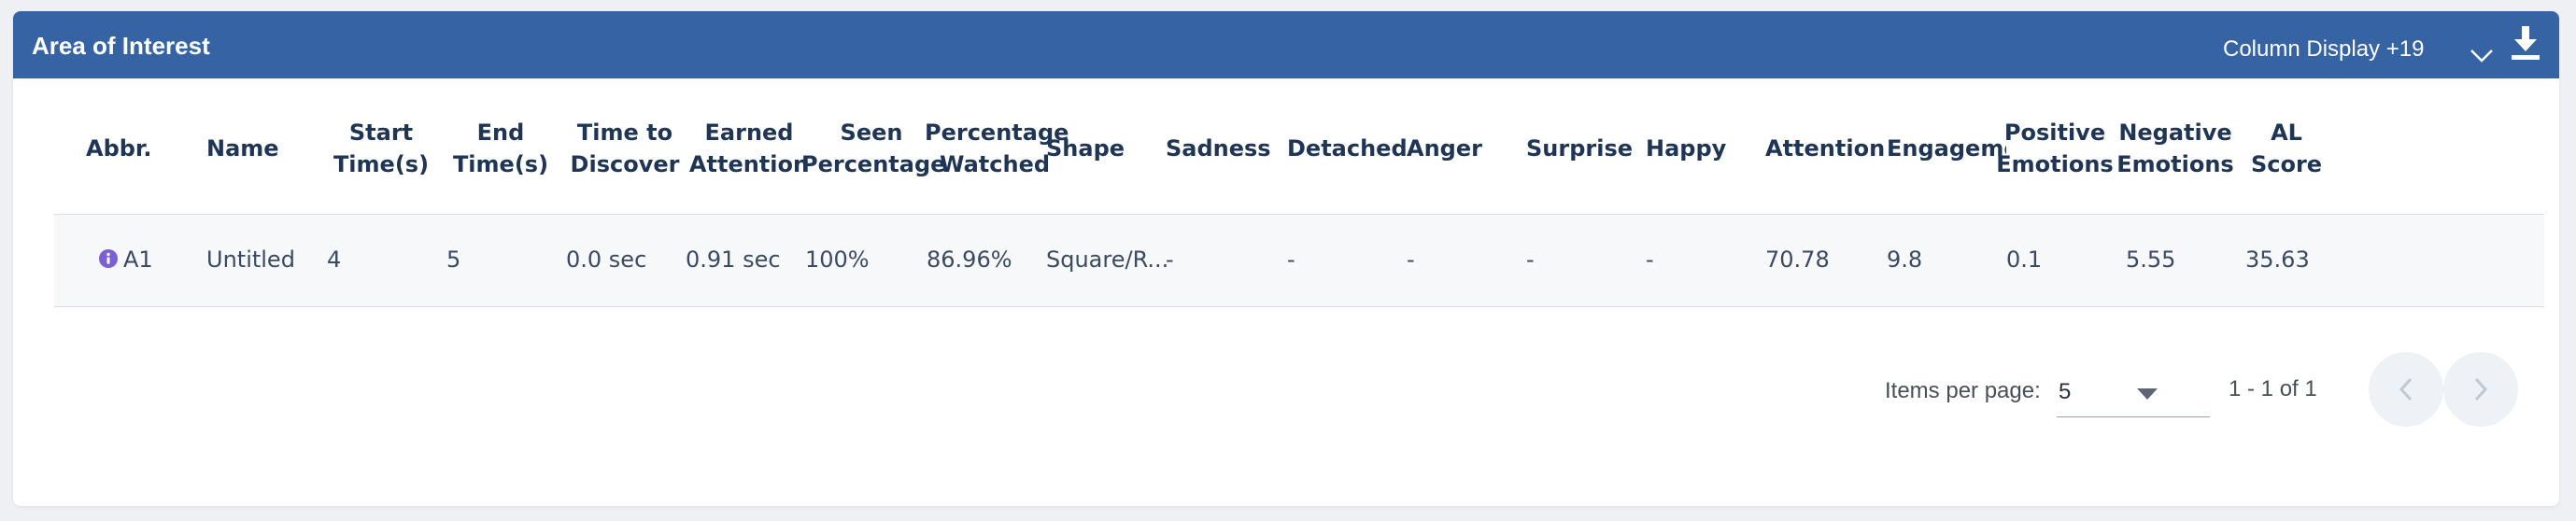 Image resolution: width=2576 pixels, height=521 pixels. I want to click on col-header-percentage-watched: Percentage Watched, so click(997, 148).